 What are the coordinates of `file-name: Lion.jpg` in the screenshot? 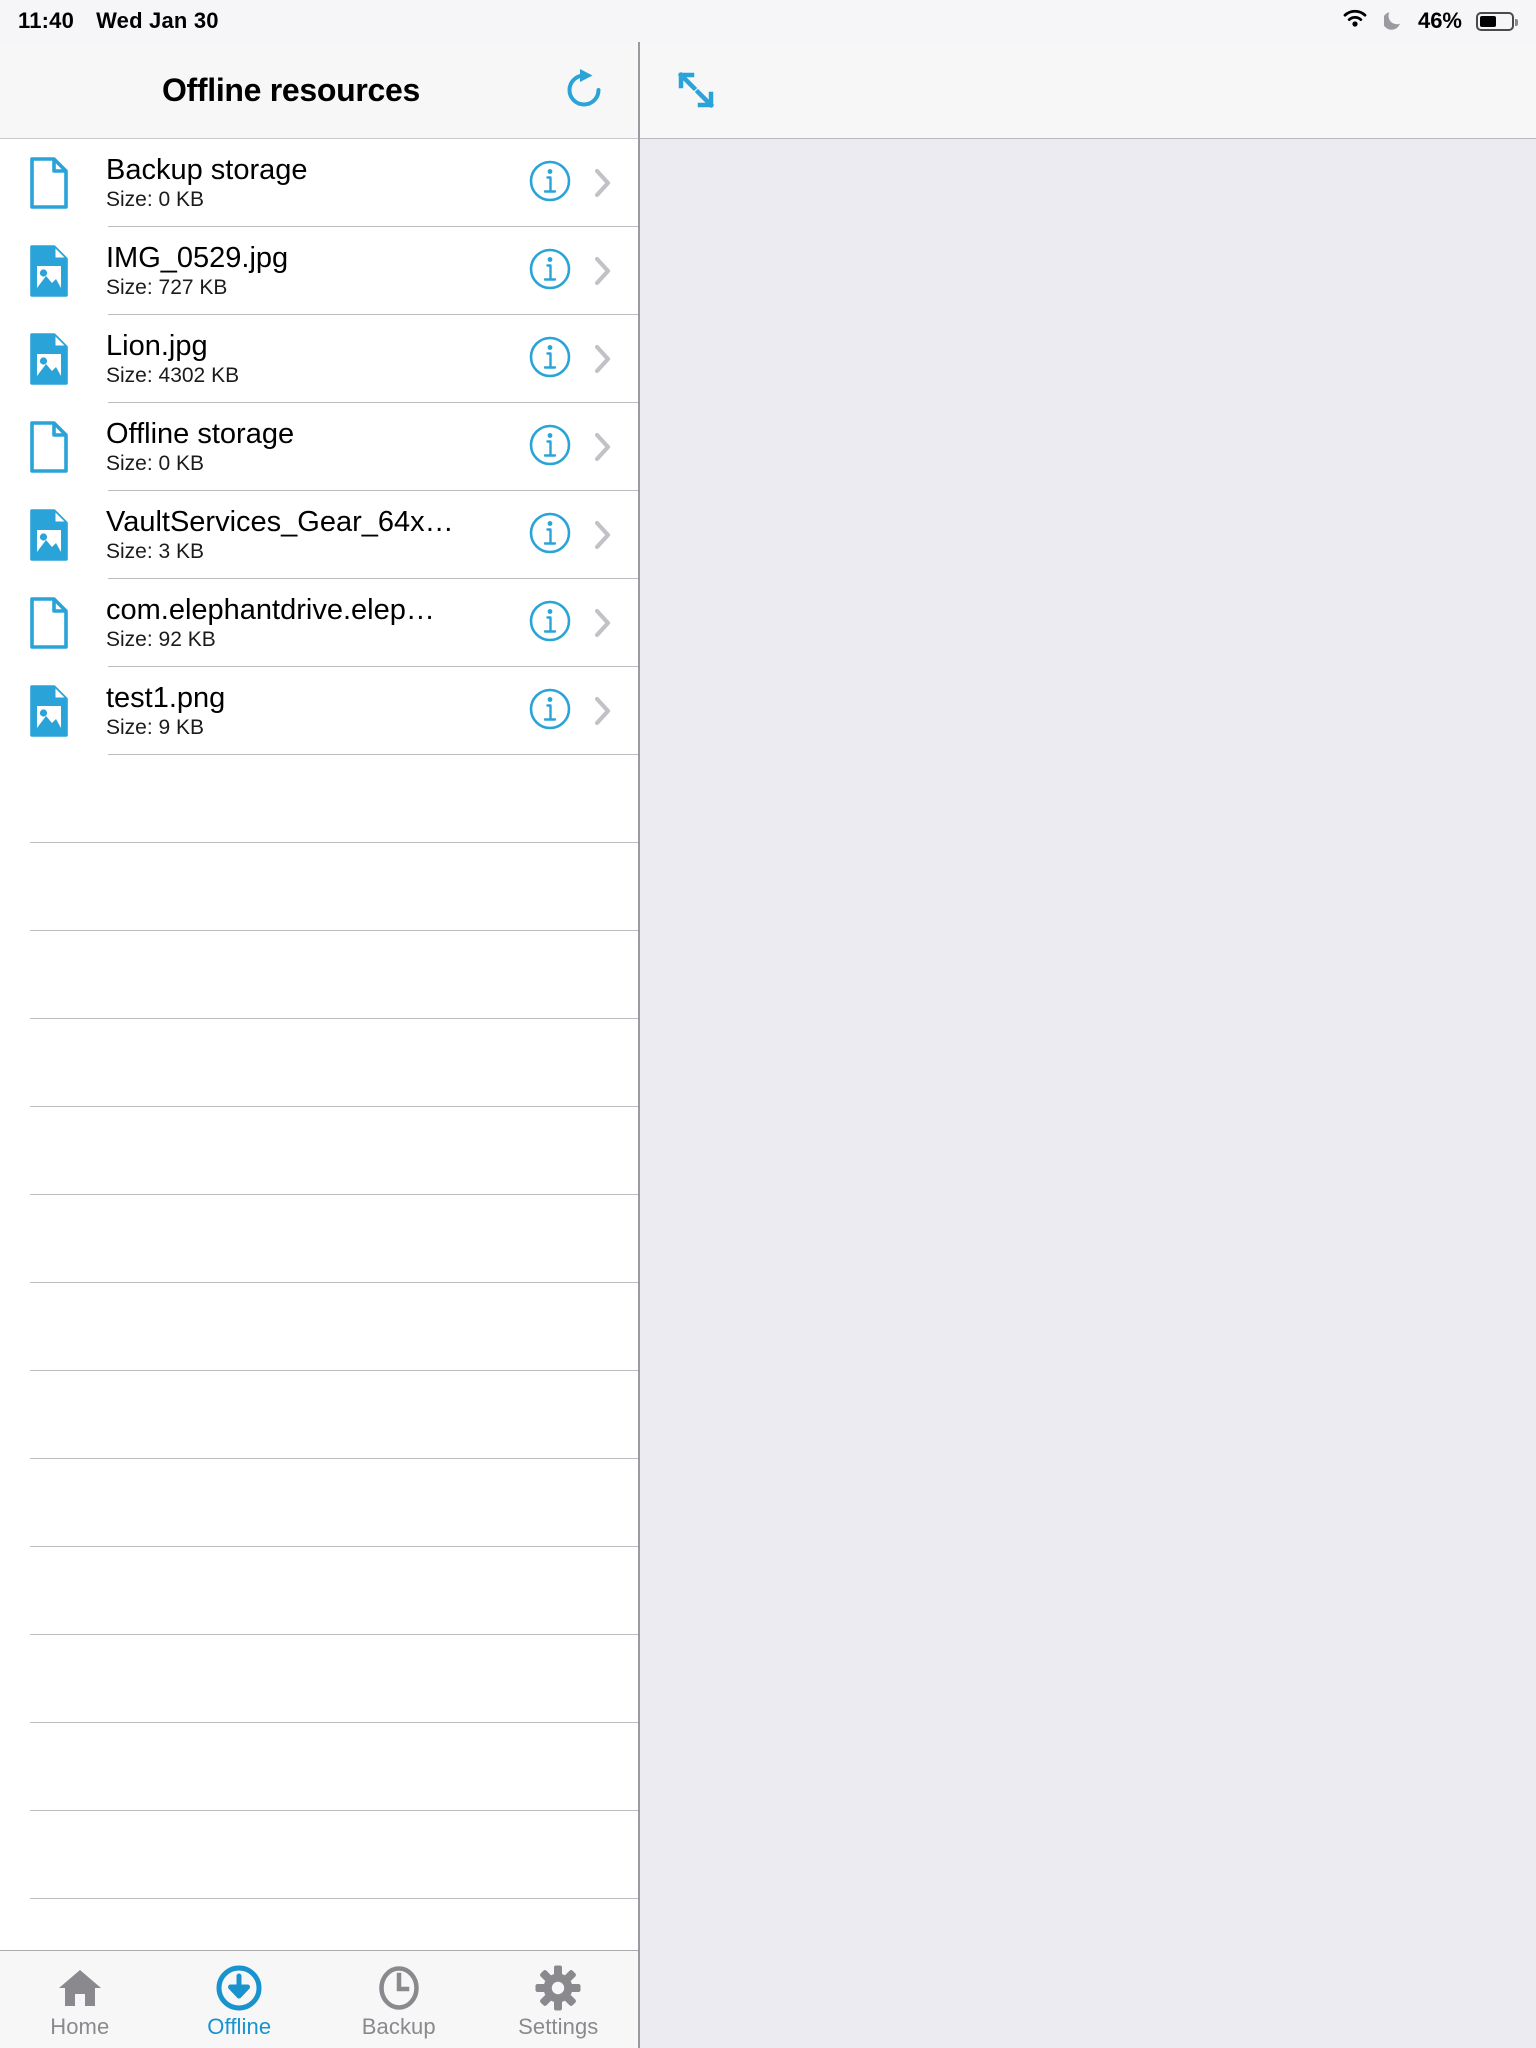 It's located at (157, 345).